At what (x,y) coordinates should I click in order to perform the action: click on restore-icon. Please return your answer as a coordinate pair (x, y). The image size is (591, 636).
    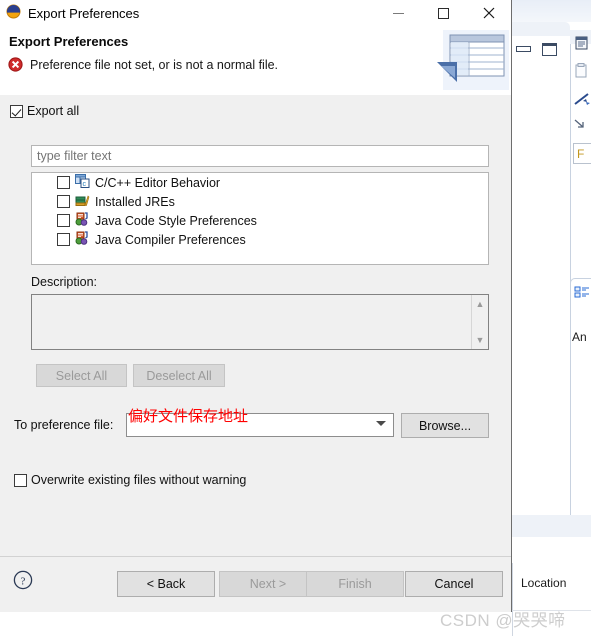
    Looking at the image, I should click on (523, 49).